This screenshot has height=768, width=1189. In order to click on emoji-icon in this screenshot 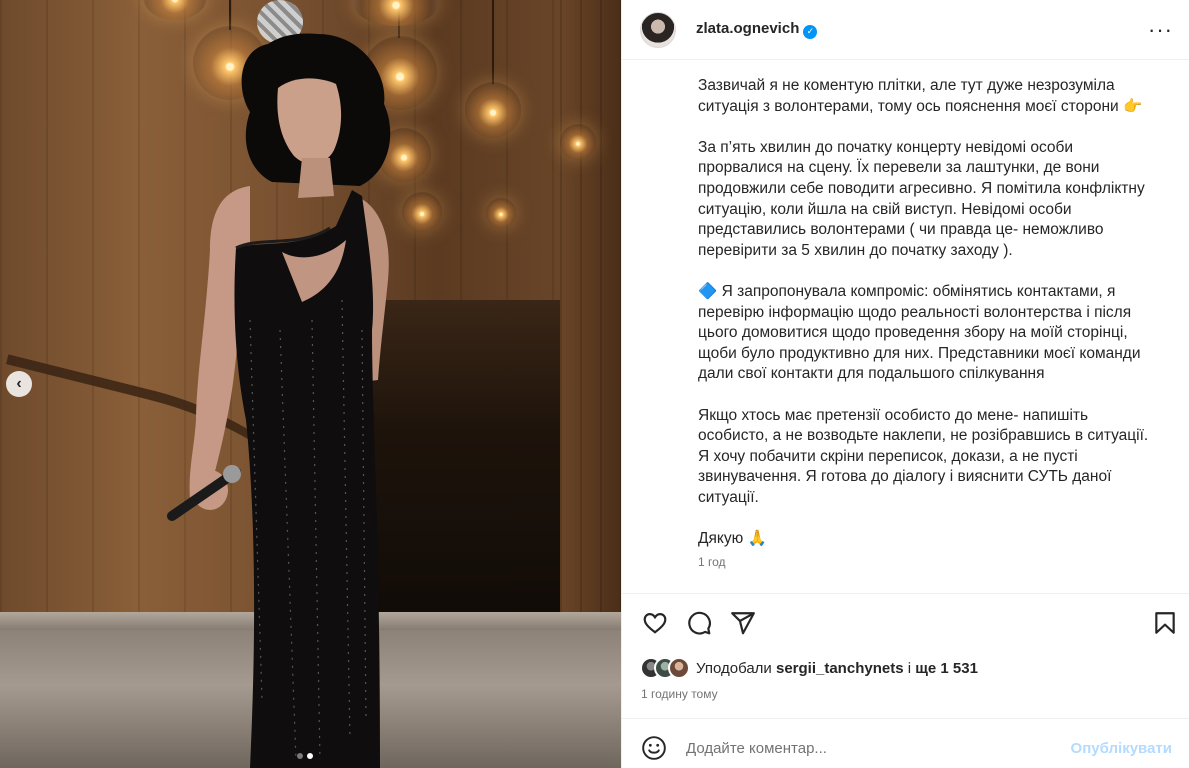, I will do `click(654, 748)`.